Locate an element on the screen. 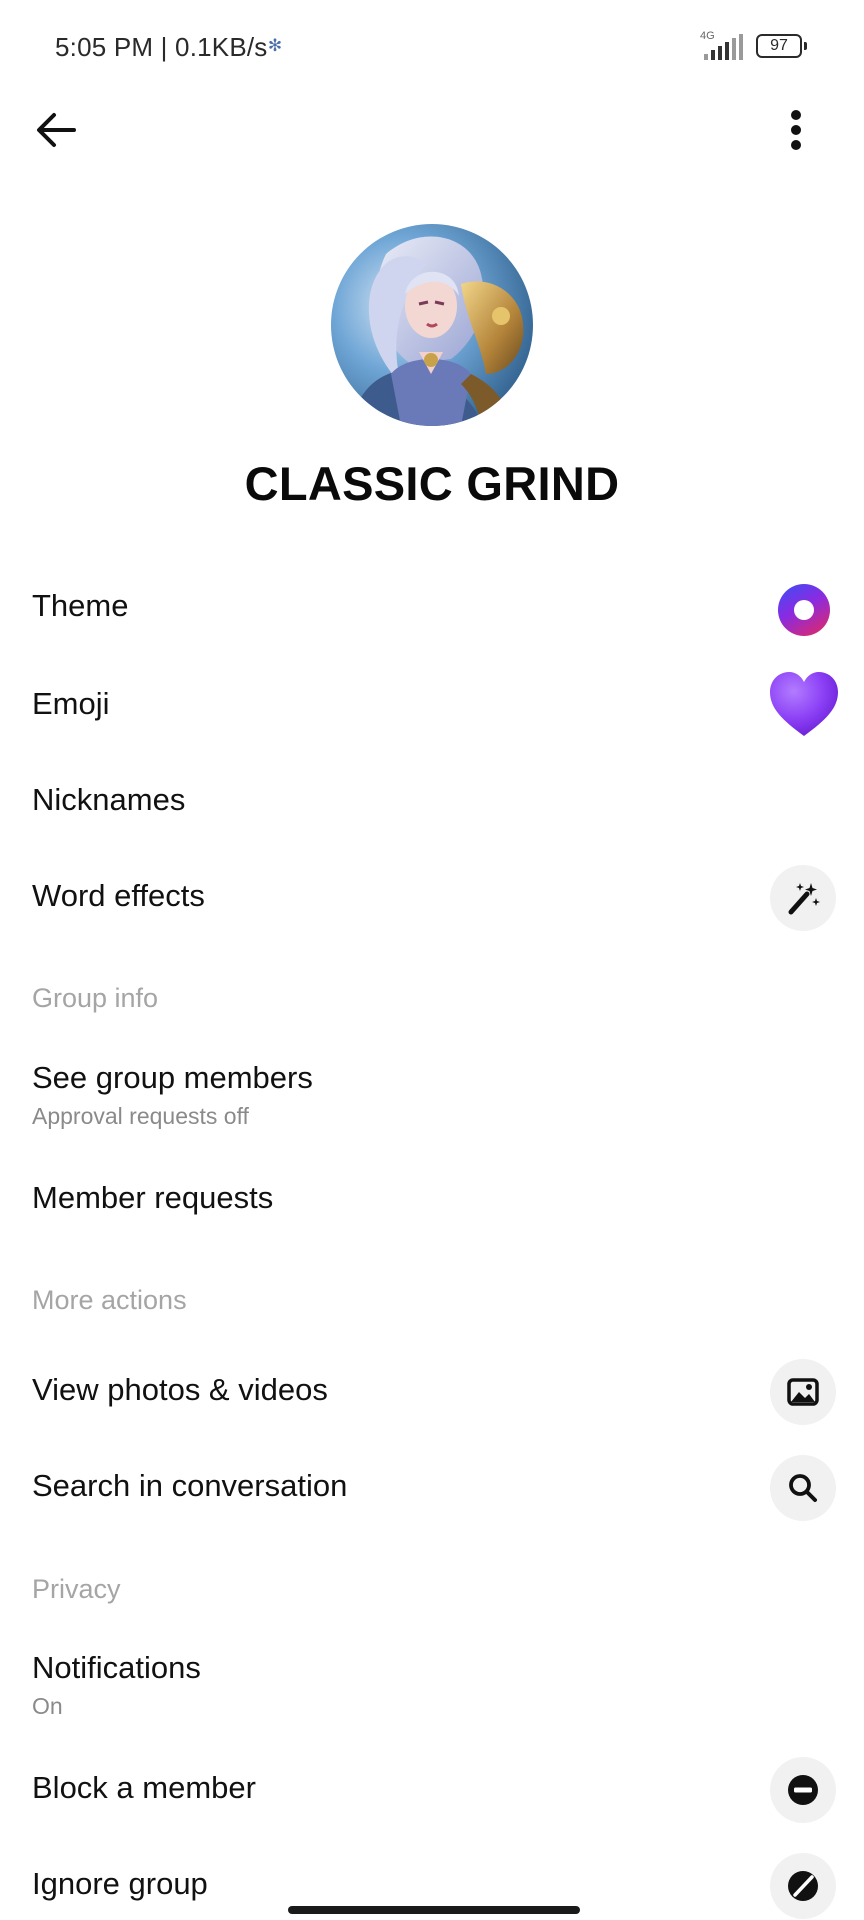 This screenshot has height=1920, width=864. member-requests-row: Member requests is located at coordinates (432, 1200).